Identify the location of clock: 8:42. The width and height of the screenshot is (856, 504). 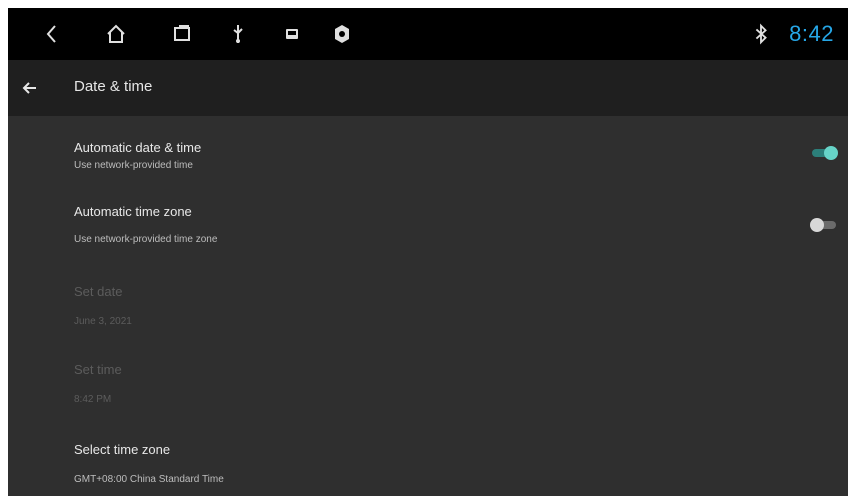
(811, 33).